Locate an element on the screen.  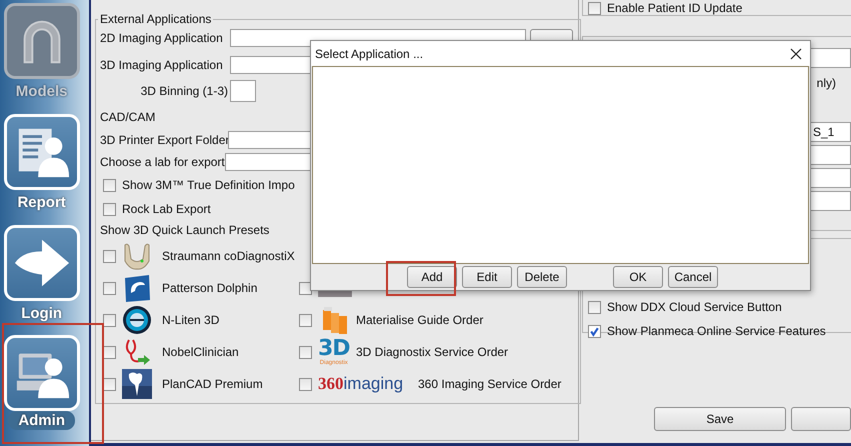
dialog-button: Edit is located at coordinates (487, 277).